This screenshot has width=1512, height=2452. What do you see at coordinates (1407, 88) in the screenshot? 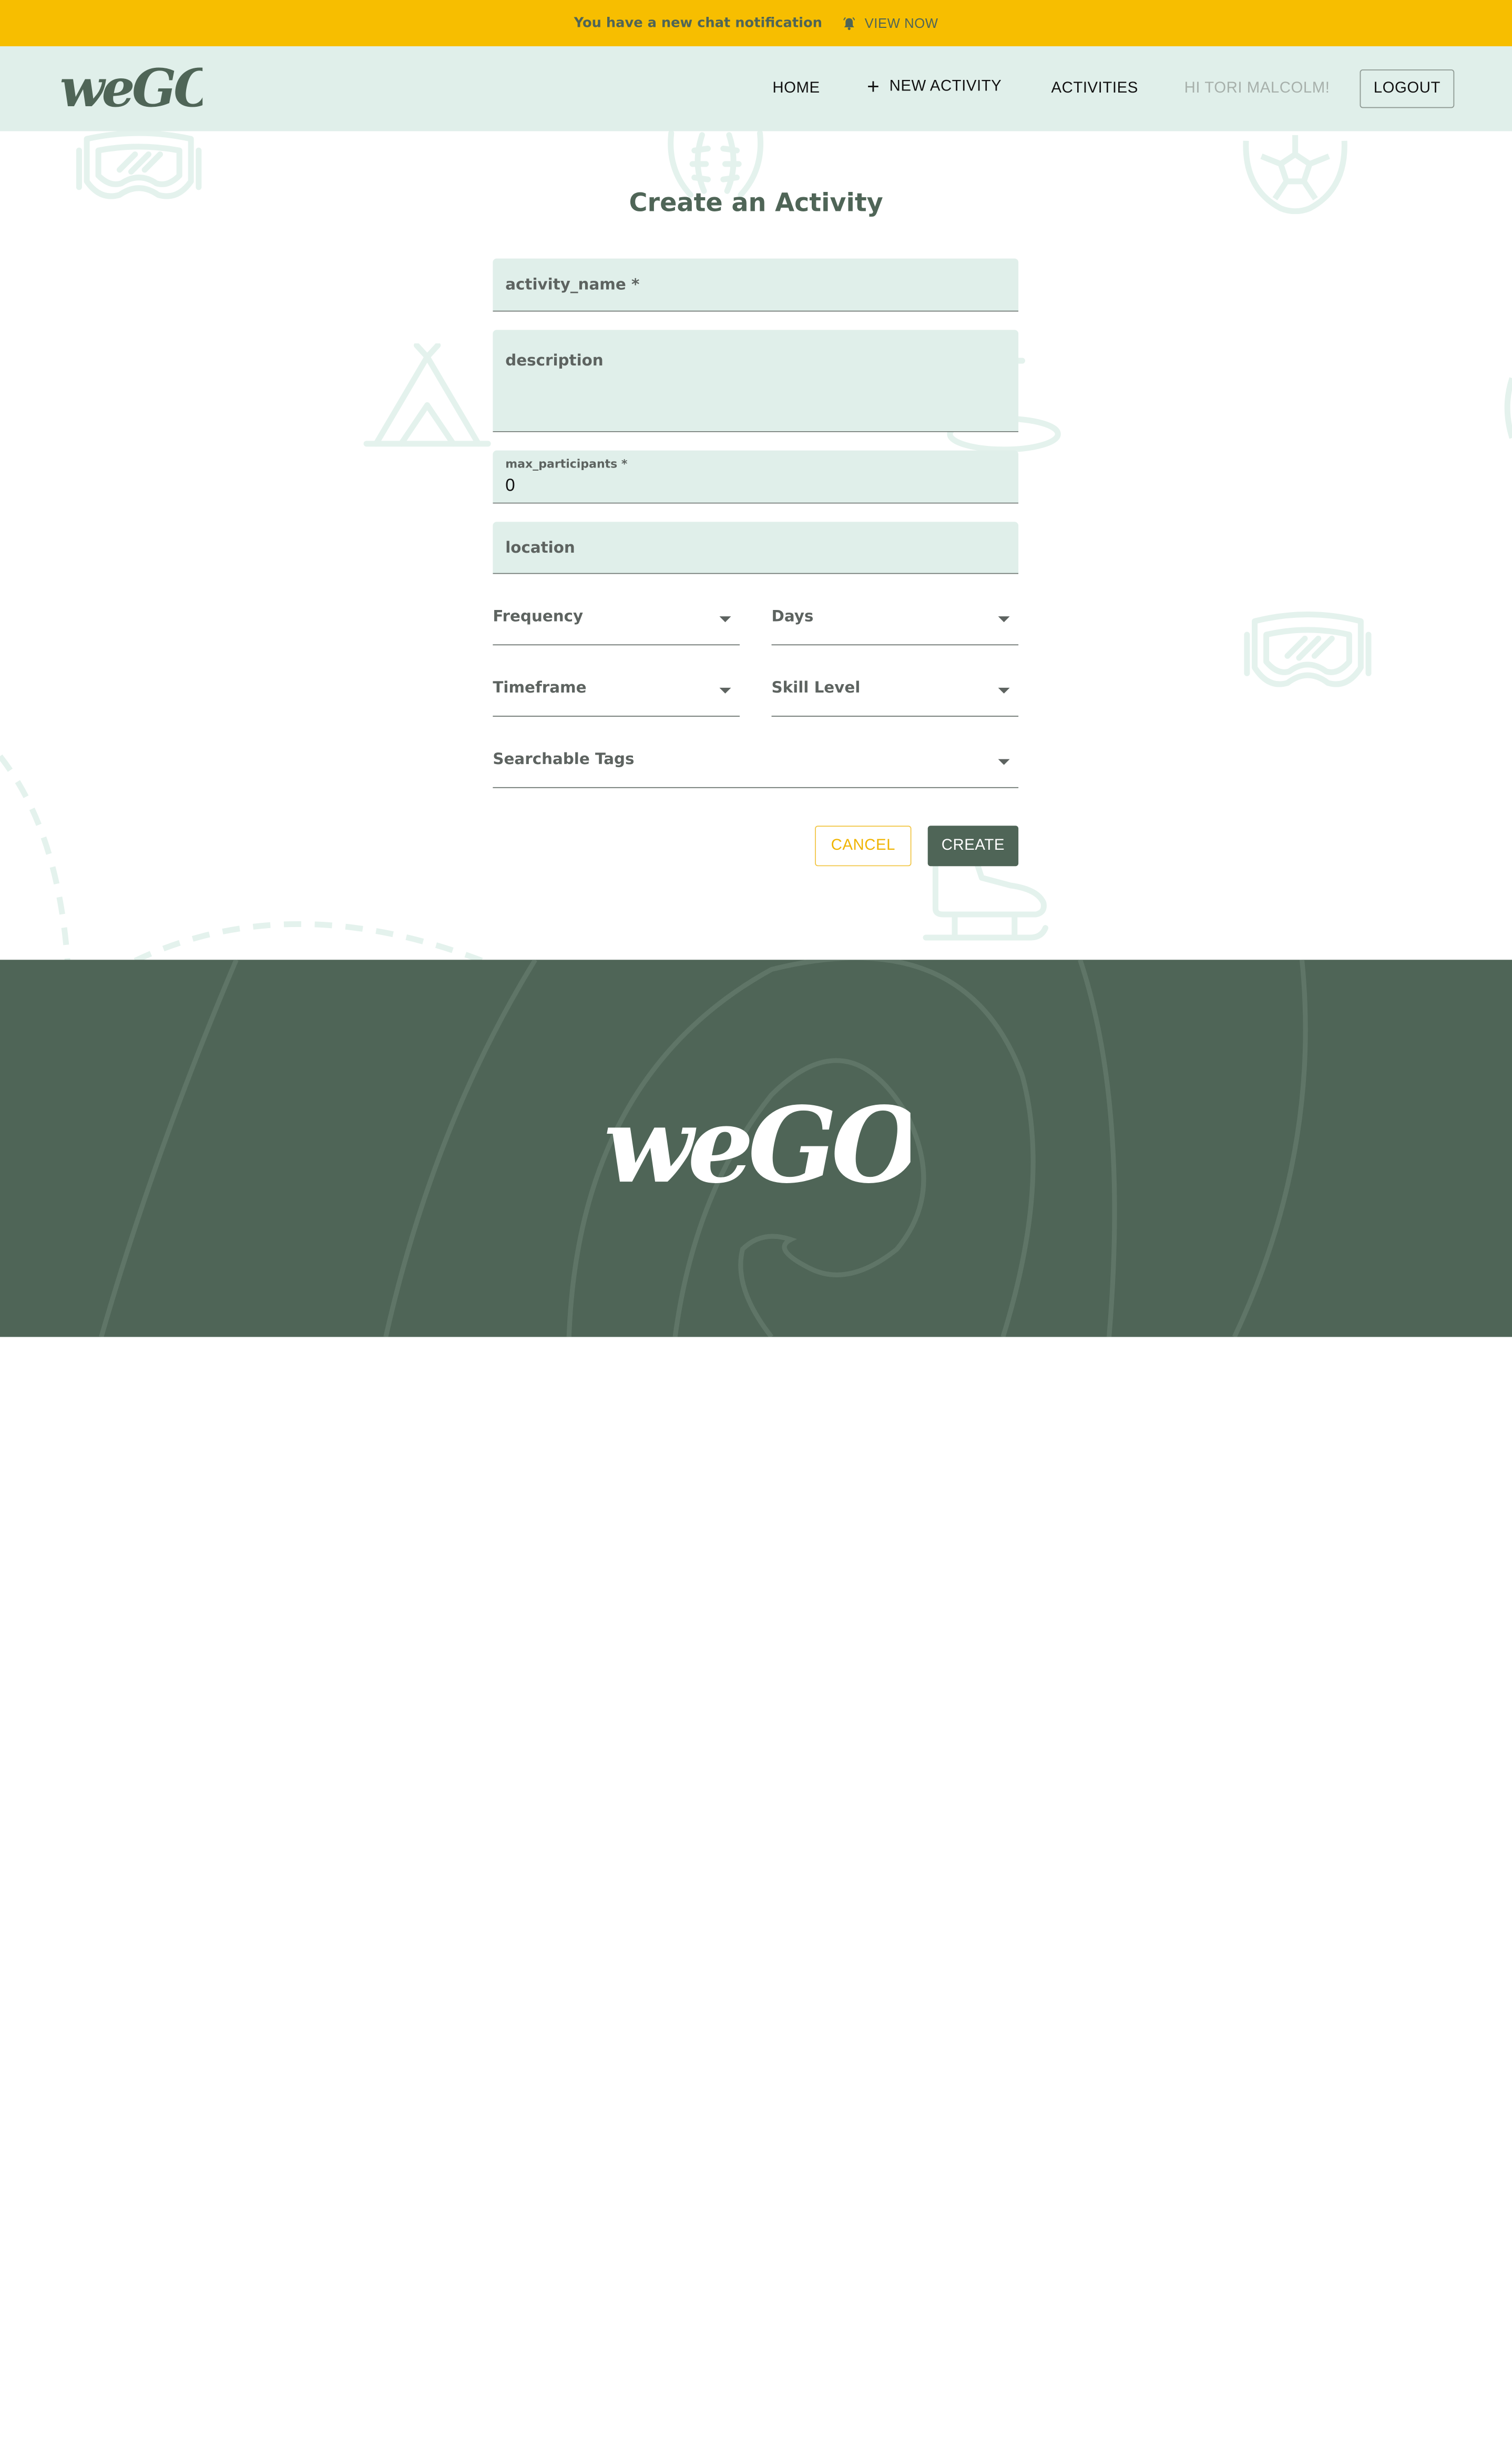
I see `logout-button: LOGOUT` at bounding box center [1407, 88].